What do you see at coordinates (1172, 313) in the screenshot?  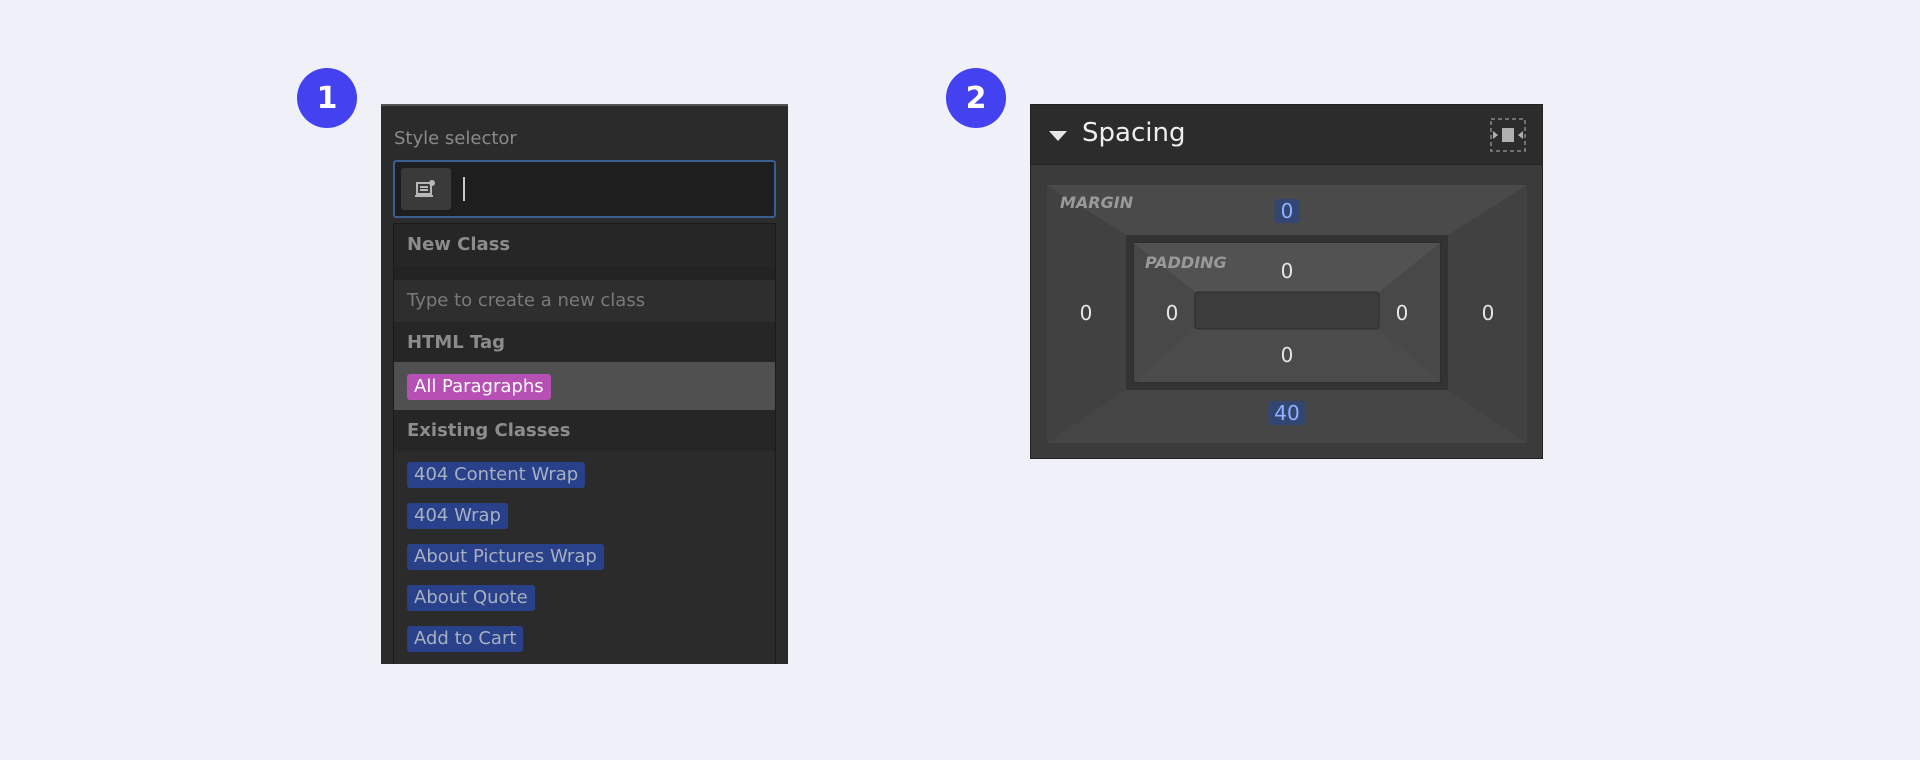 I see `padding-left-value: 0` at bounding box center [1172, 313].